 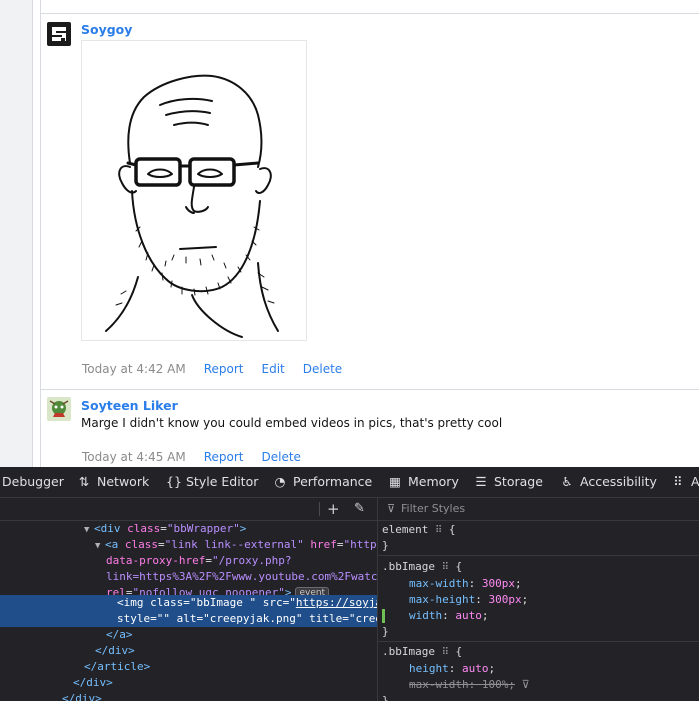 What do you see at coordinates (518, 481) in the screenshot?
I see `tab-label: Storage` at bounding box center [518, 481].